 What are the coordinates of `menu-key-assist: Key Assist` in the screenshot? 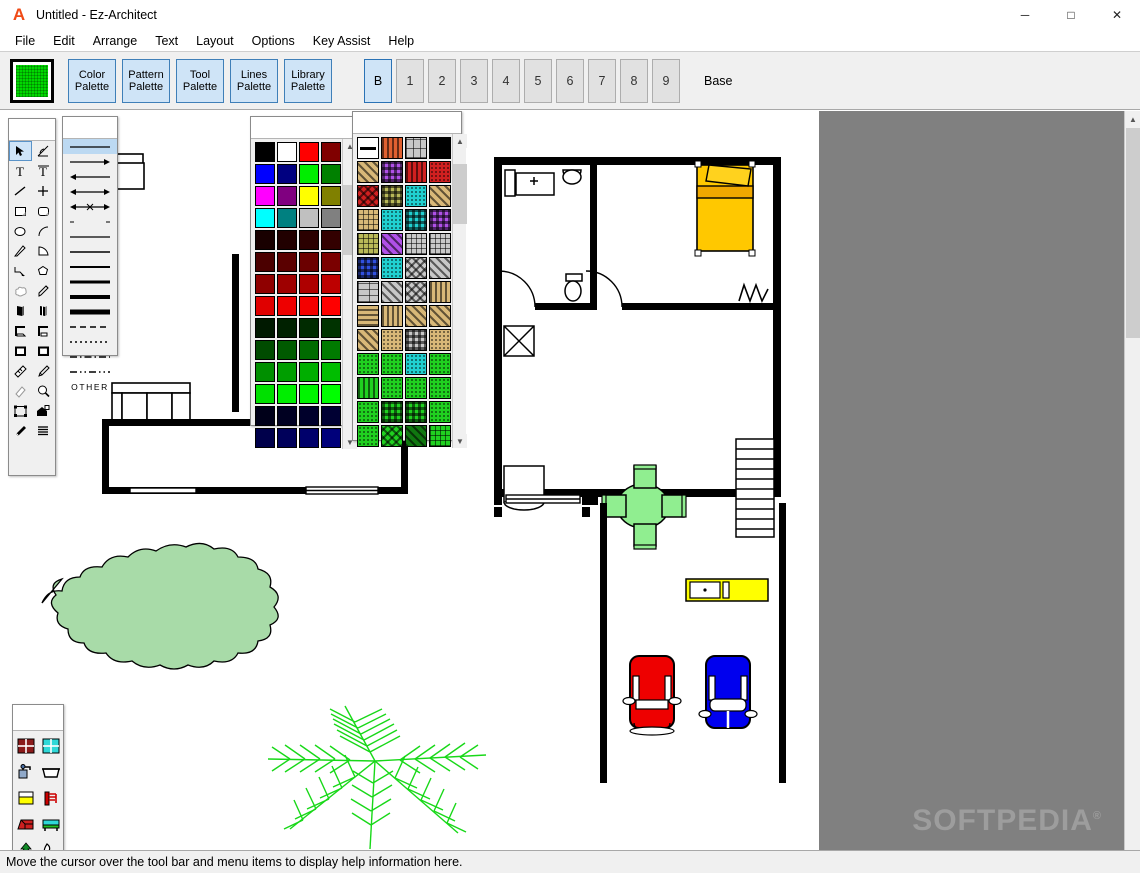 It's located at (342, 41).